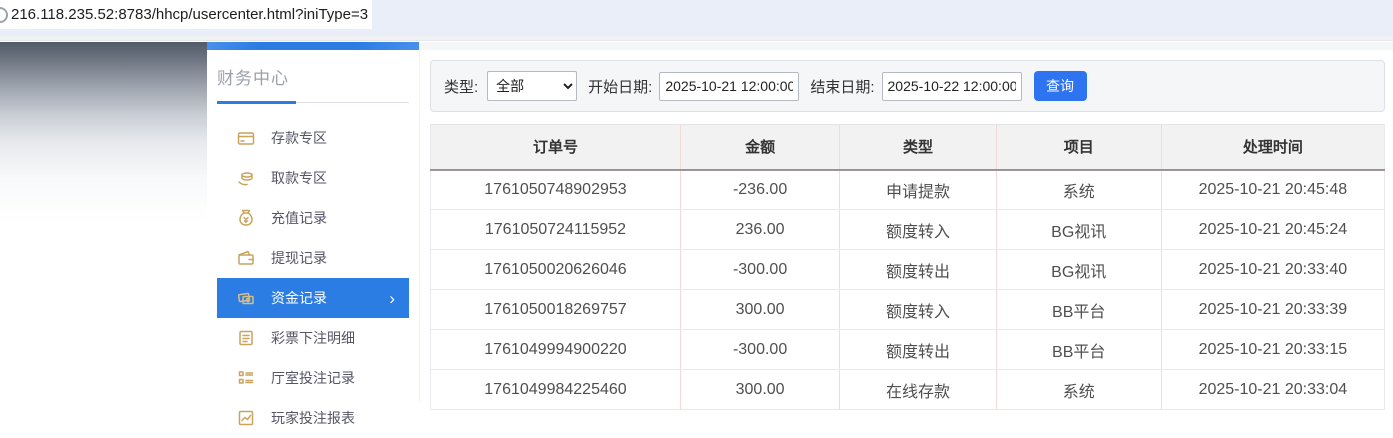 This screenshot has height=438, width=1393. What do you see at coordinates (729, 86) in the screenshot?
I see `start-date-input` at bounding box center [729, 86].